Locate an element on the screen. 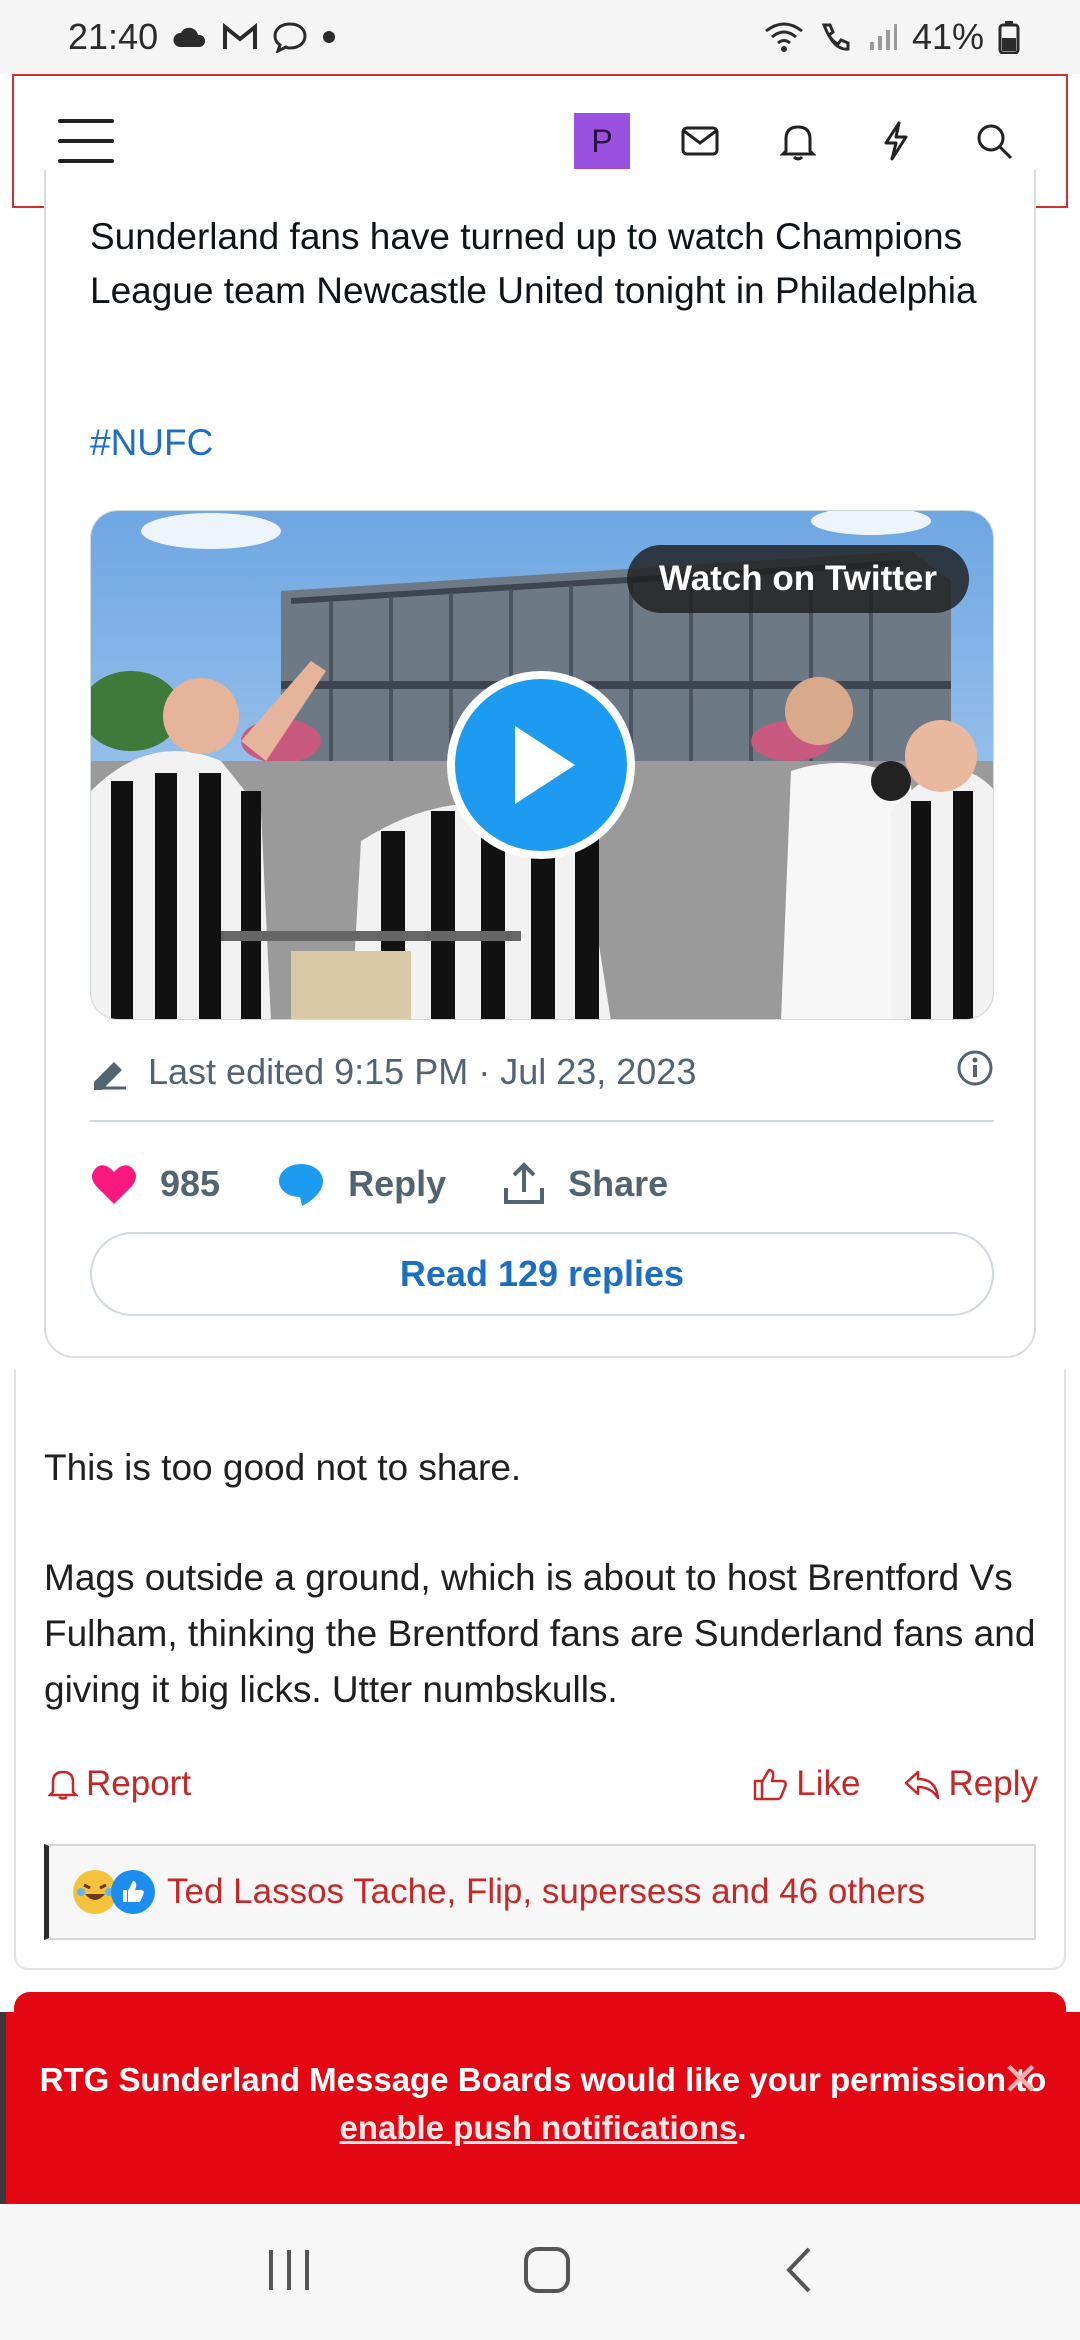 The width and height of the screenshot is (1080, 2340). mail-icon is located at coordinates (700, 141).